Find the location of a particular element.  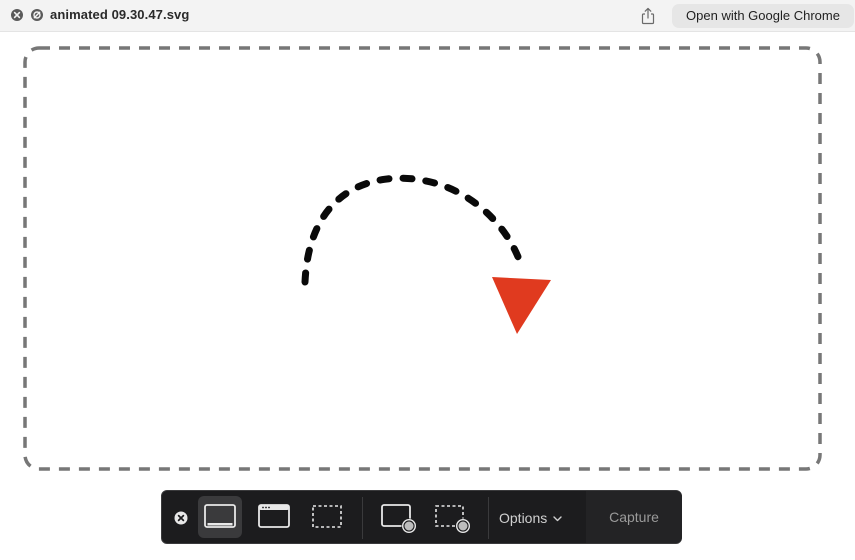

window-icon is located at coordinates (274, 516).